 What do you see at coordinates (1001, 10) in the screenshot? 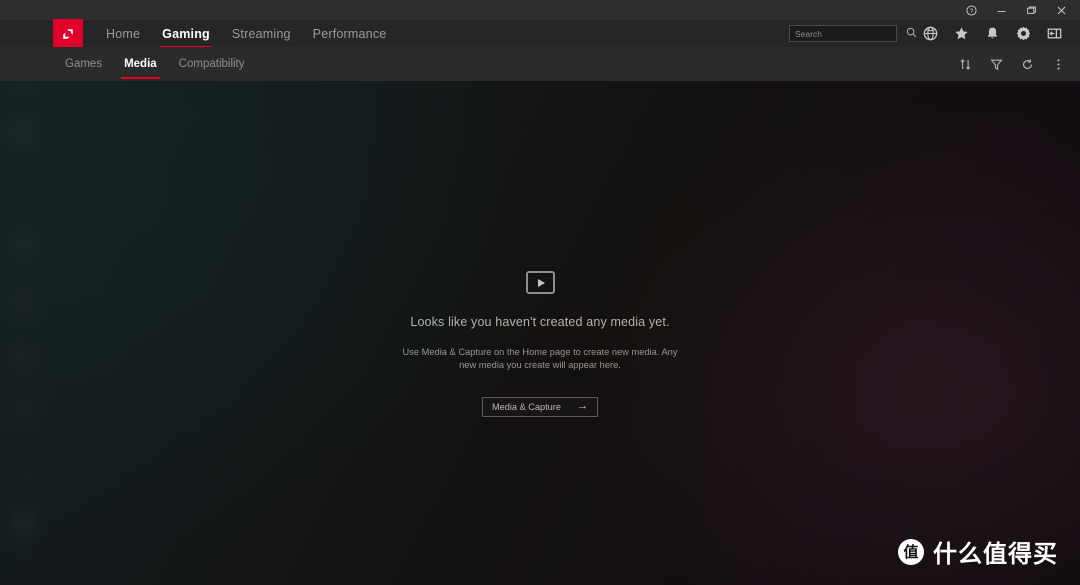
I see `minimize-button` at bounding box center [1001, 10].